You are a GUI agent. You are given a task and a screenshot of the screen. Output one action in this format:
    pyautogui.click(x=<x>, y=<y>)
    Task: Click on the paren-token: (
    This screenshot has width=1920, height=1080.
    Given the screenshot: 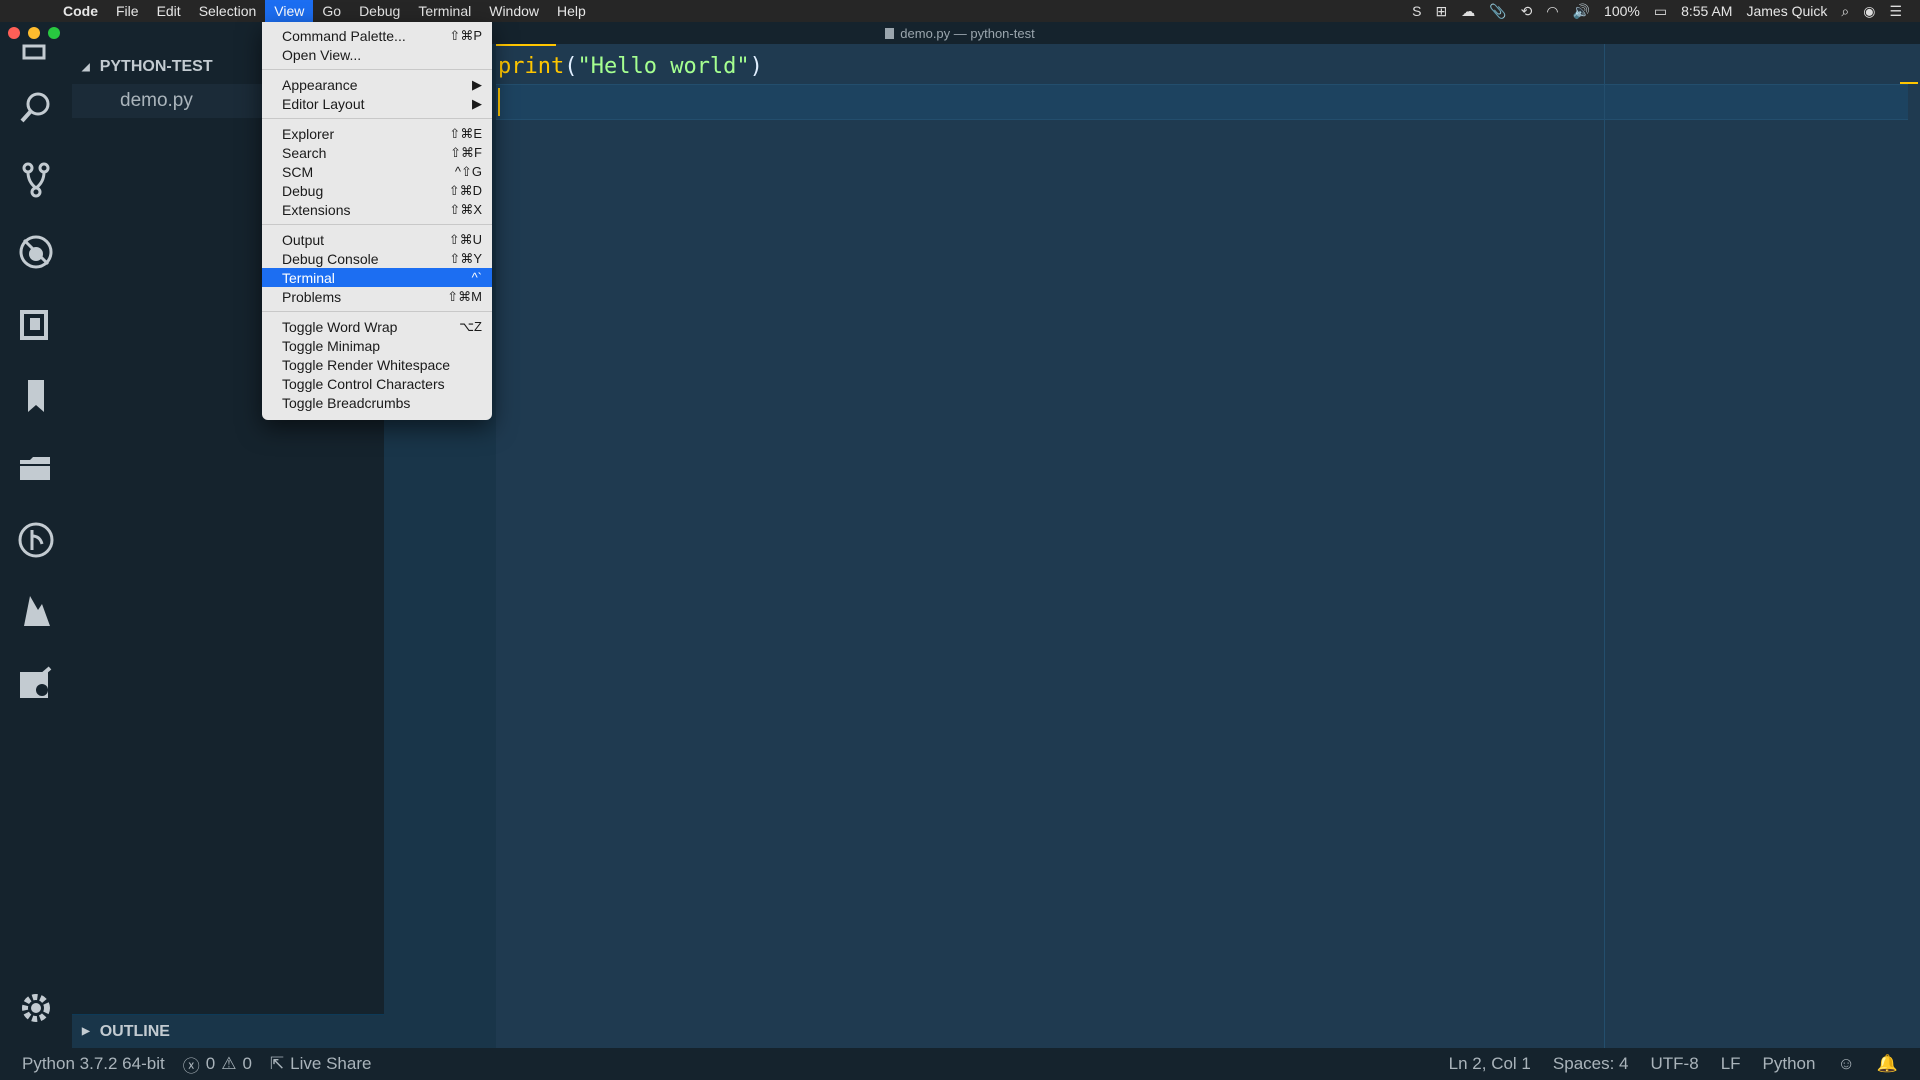 What is the action you would take?
    pyautogui.click(x=571, y=66)
    